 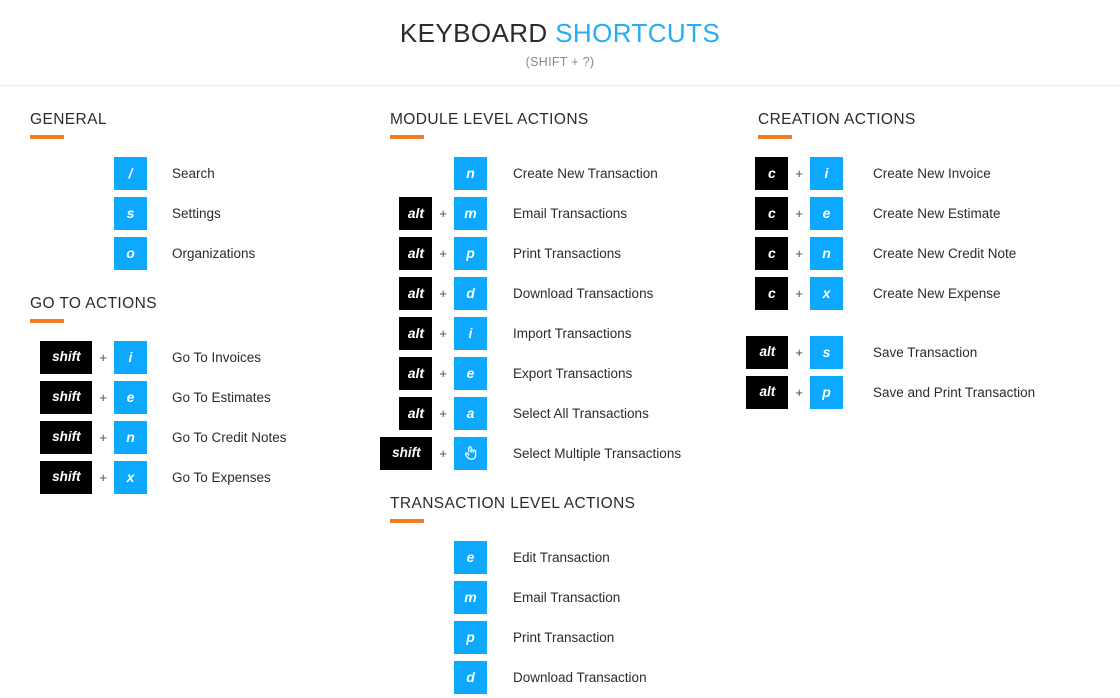 I want to click on shortcut-label: Export Transactions, so click(x=573, y=373).